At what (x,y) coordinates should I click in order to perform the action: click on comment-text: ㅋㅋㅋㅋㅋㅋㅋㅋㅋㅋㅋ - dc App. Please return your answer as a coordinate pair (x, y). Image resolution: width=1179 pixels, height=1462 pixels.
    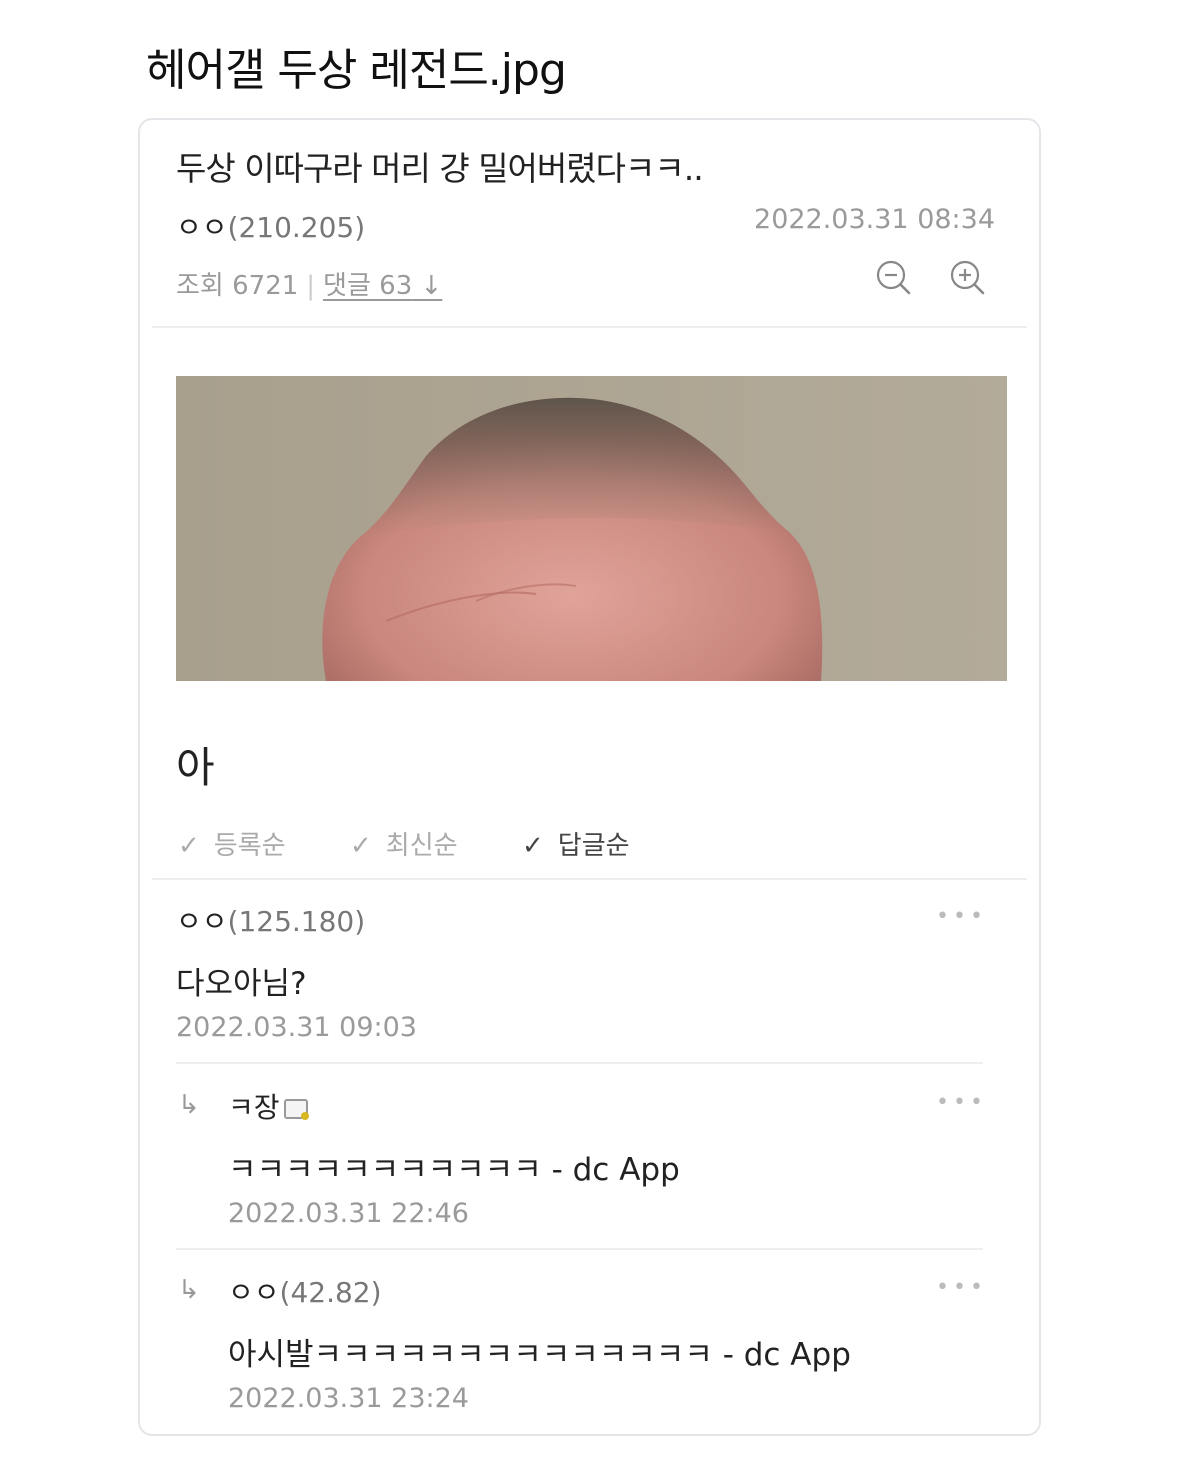
    Looking at the image, I should click on (454, 1170).